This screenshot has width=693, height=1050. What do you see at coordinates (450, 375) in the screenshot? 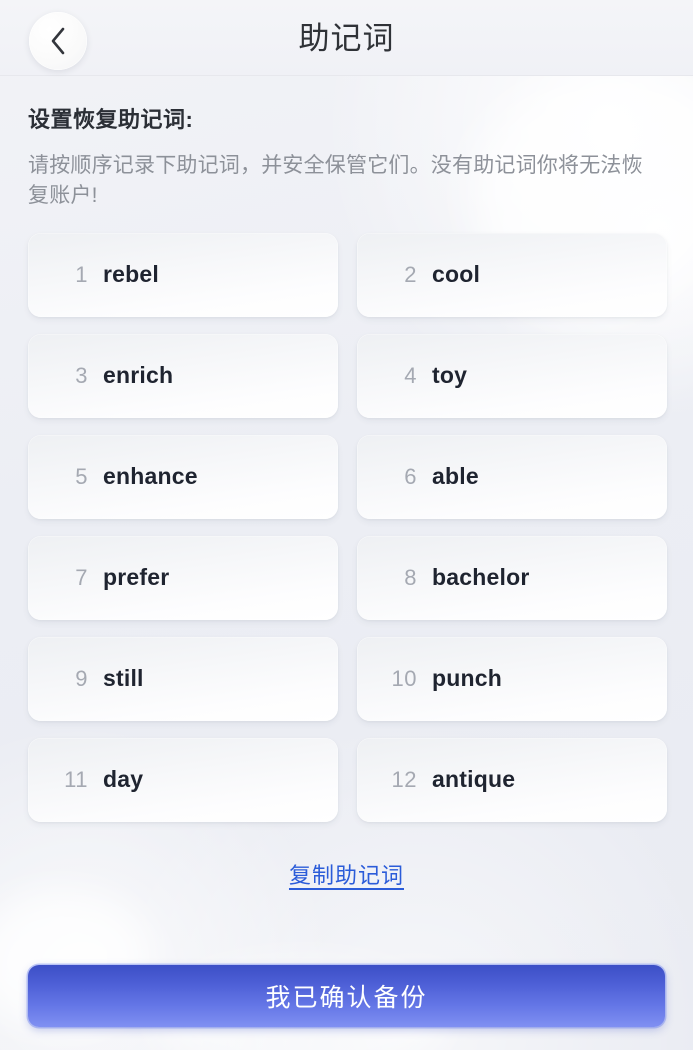
I see `word-text: toy` at bounding box center [450, 375].